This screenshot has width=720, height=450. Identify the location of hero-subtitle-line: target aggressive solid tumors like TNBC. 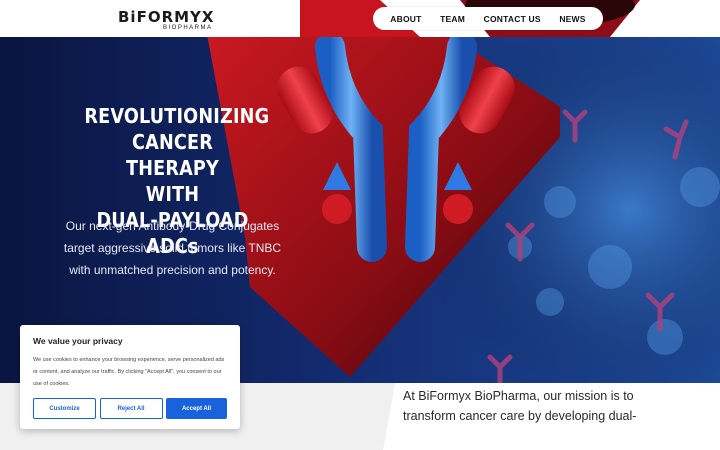
(172, 248).